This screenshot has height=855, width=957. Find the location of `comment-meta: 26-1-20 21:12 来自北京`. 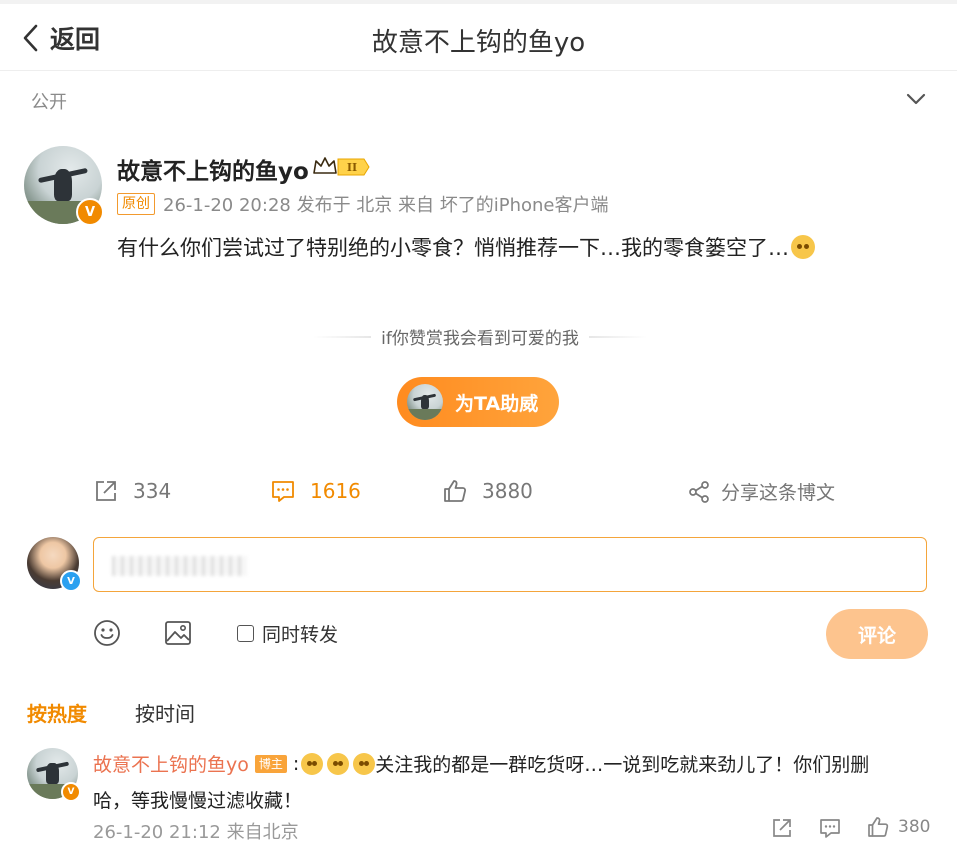

comment-meta: 26-1-20 21:12 来自北京 is located at coordinates (196, 832).